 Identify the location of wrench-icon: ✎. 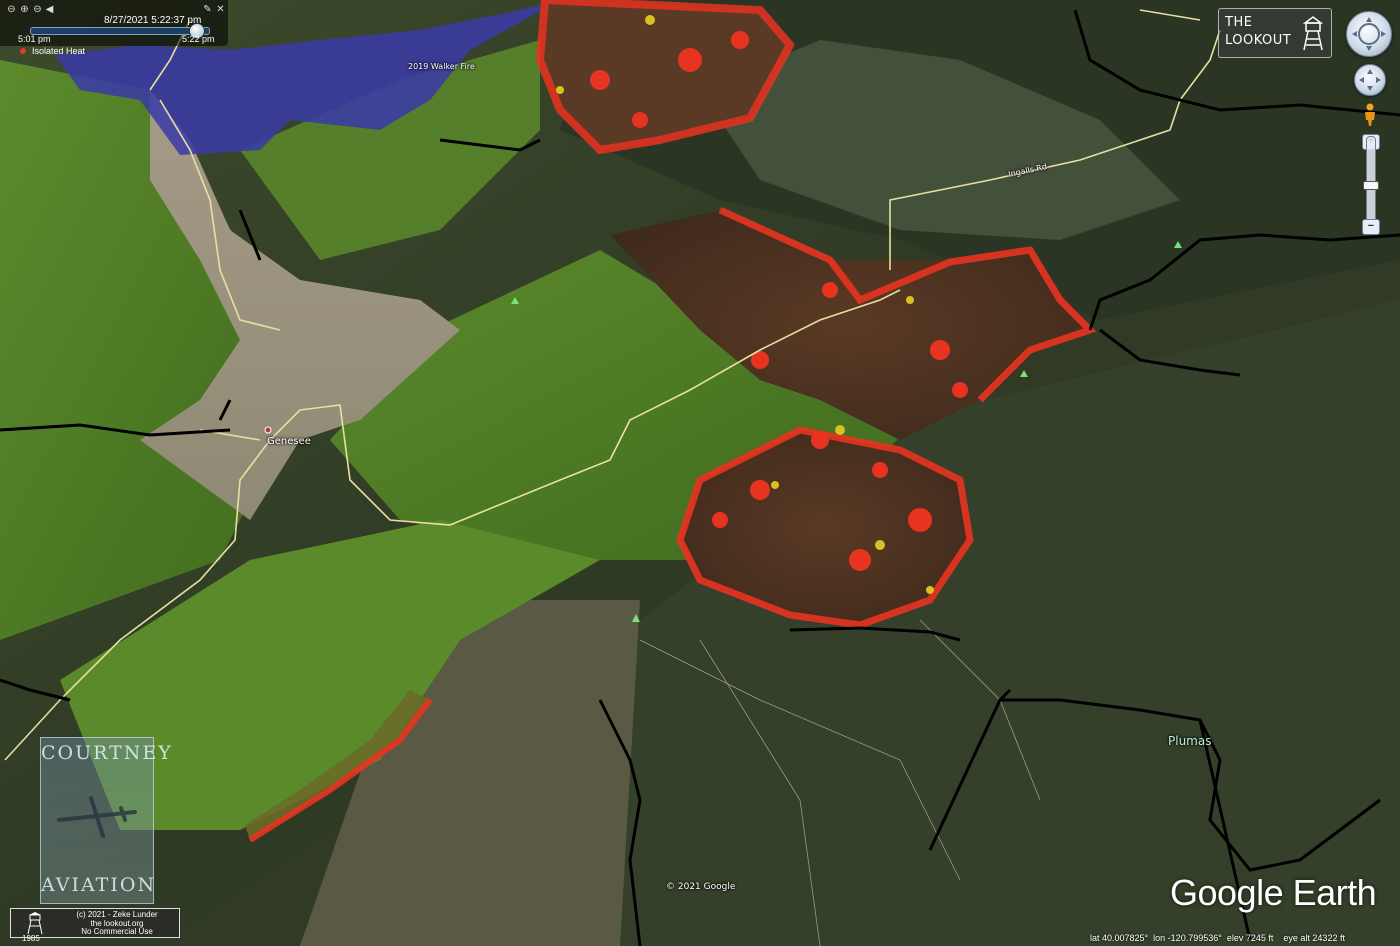
(207, 9).